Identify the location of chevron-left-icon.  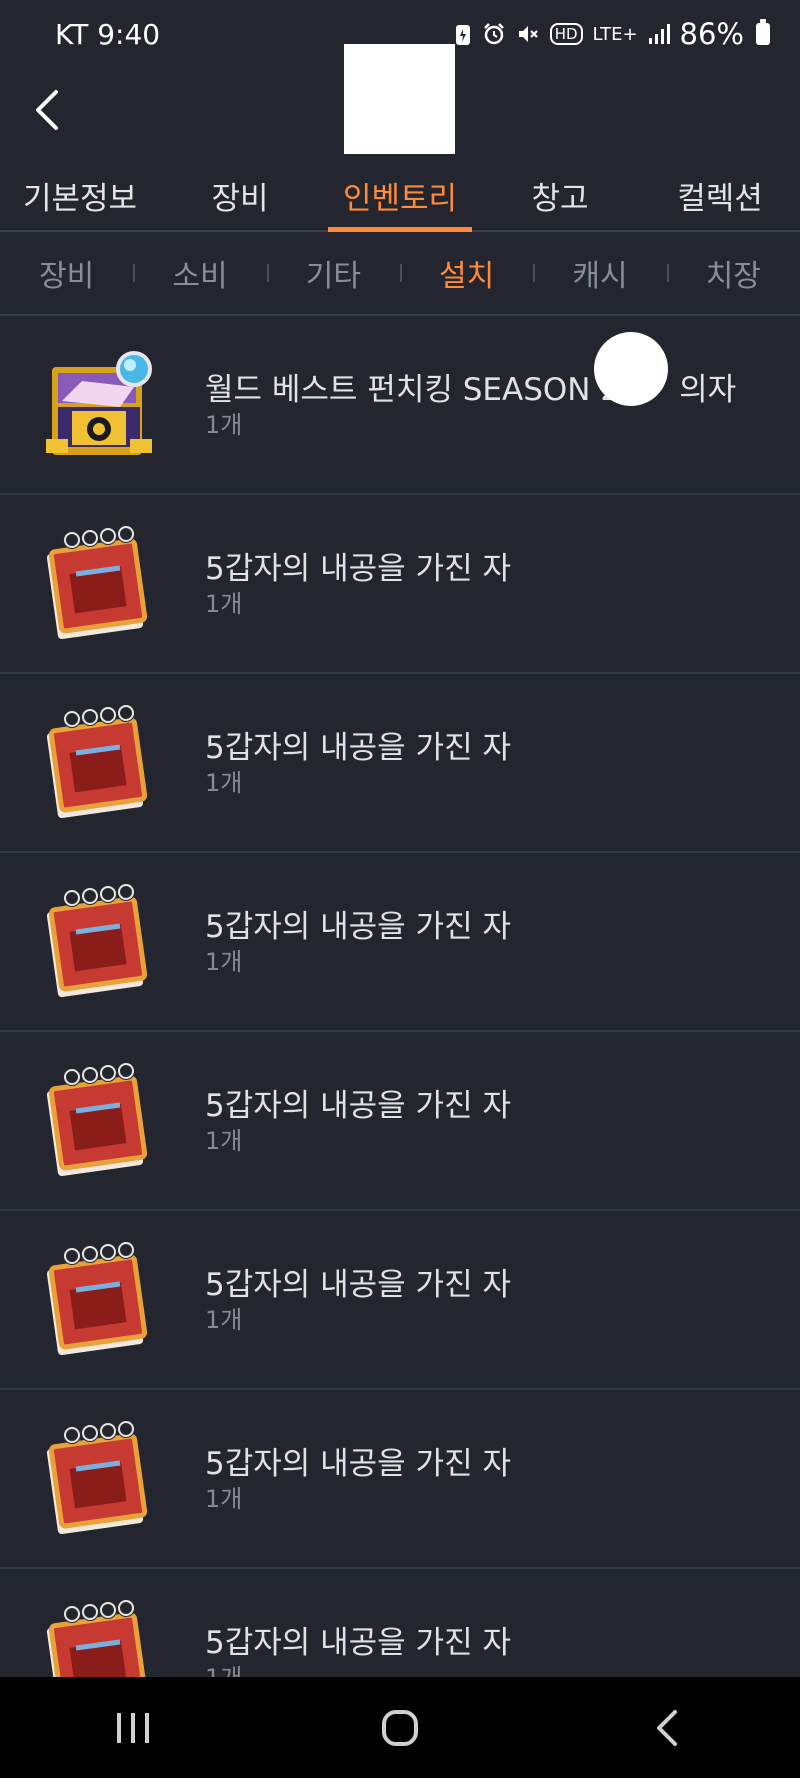
(47, 110).